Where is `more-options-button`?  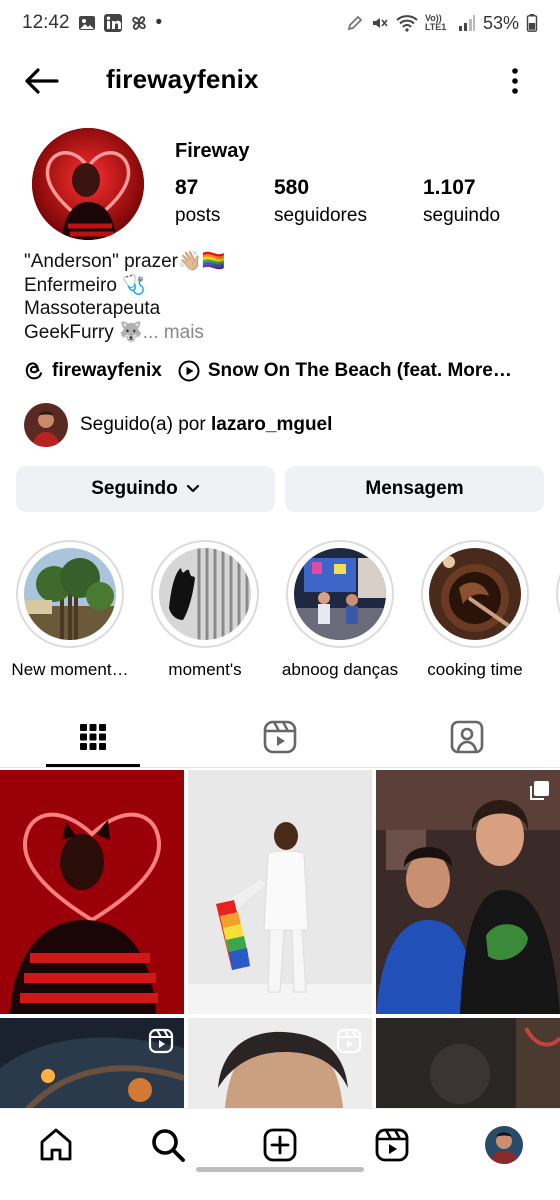 more-options-button is located at coordinates (515, 81).